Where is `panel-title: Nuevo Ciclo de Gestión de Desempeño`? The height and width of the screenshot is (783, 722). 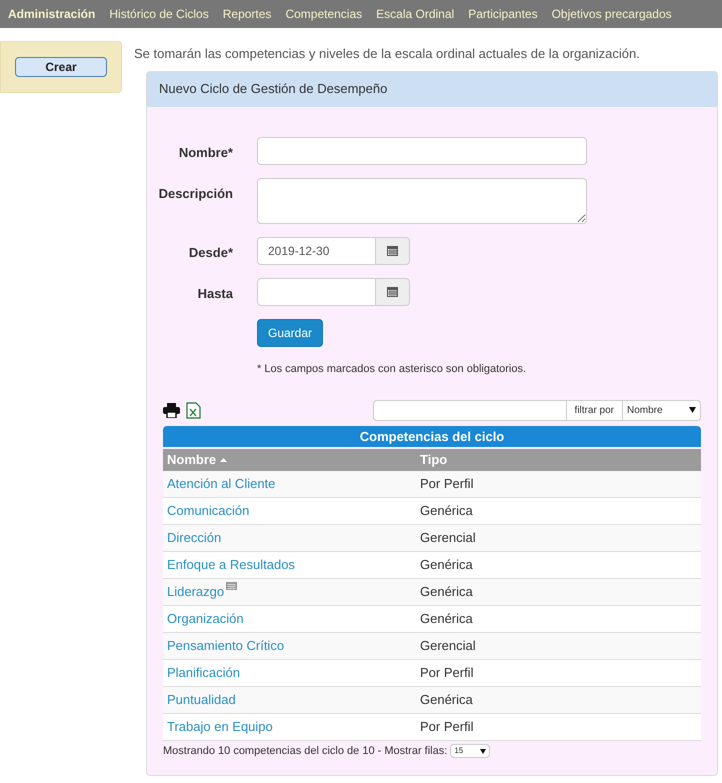
panel-title: Nuevo Ciclo de Gestión de Desempeño is located at coordinates (273, 89).